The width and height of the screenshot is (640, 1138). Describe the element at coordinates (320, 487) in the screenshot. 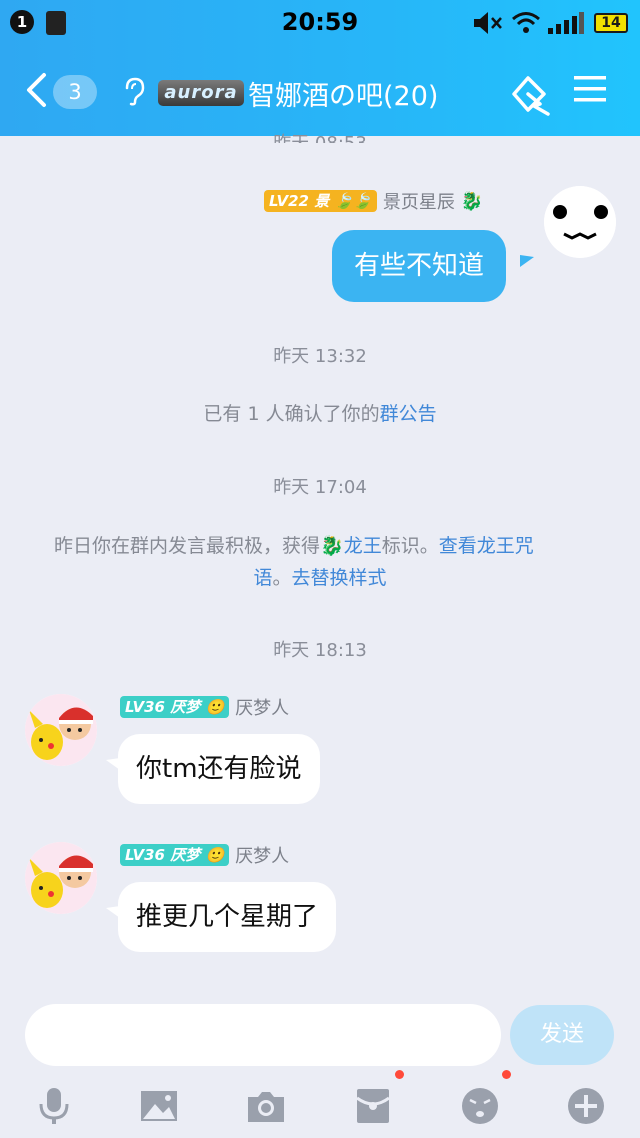

I see `timestamp: 昨天 17:04` at that location.